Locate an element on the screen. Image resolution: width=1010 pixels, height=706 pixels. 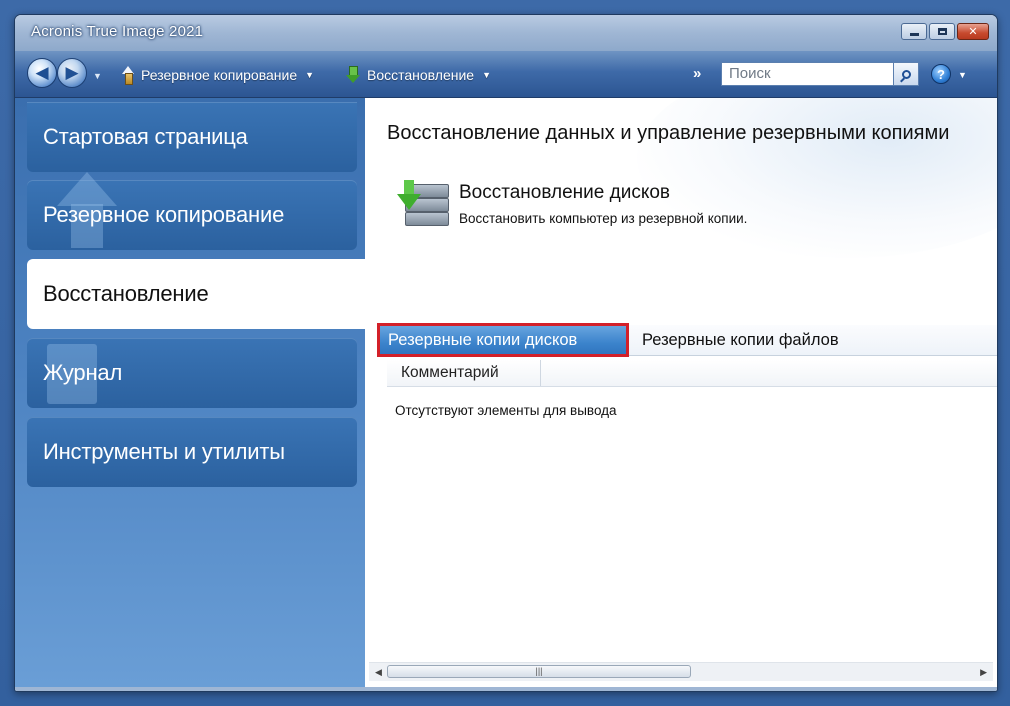
search-input: Поиск is located at coordinates (808, 74).